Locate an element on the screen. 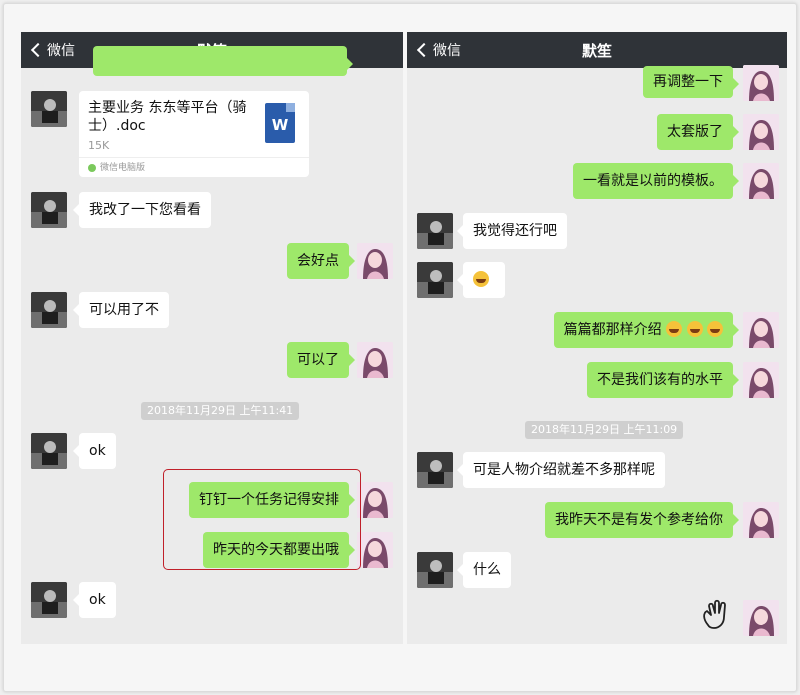  emoji-message is located at coordinates (481, 280).